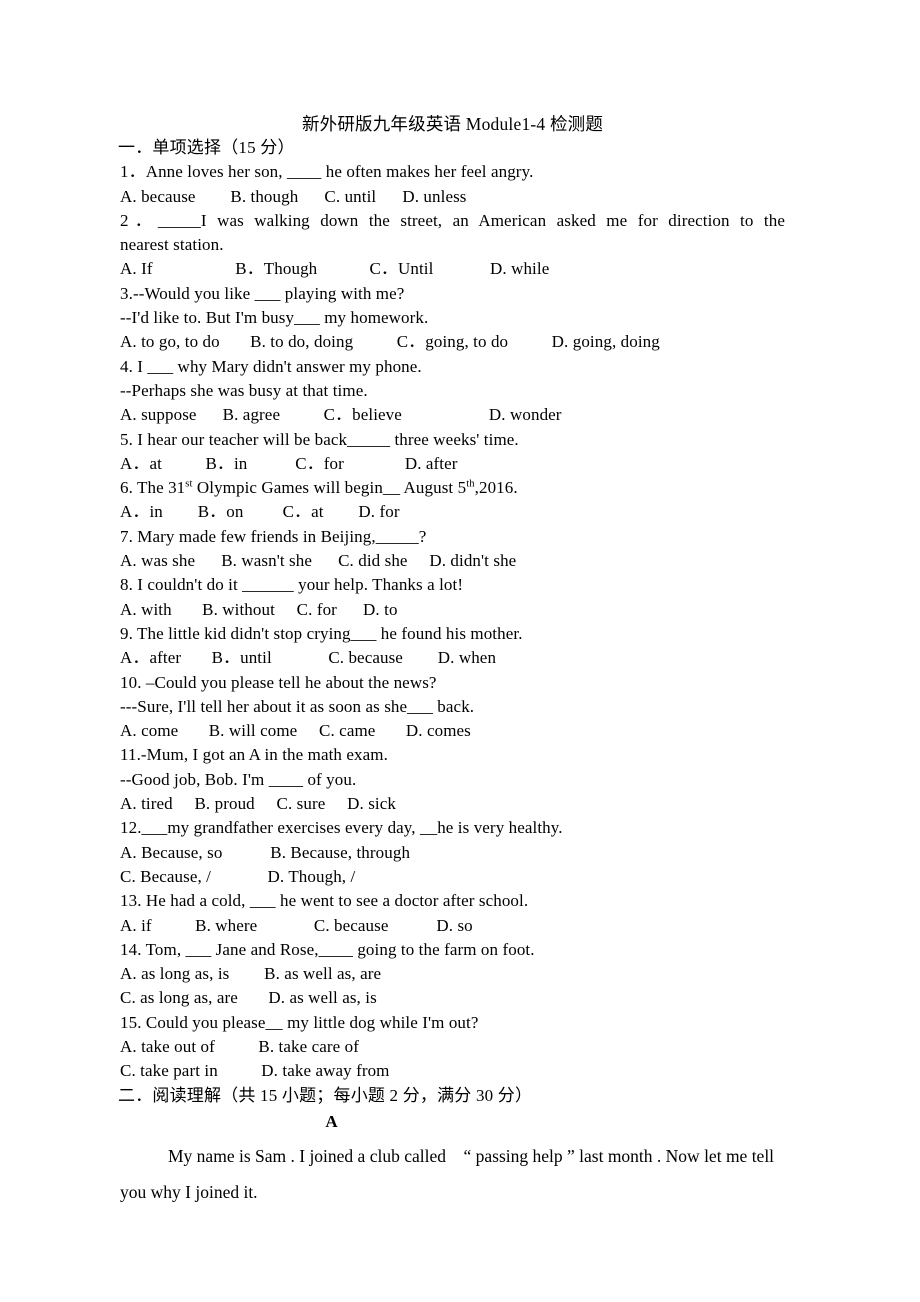 This screenshot has width=920, height=1302. What do you see at coordinates (259, 609) in the screenshot?
I see `question-options: A. with B. without C. for D. to` at bounding box center [259, 609].